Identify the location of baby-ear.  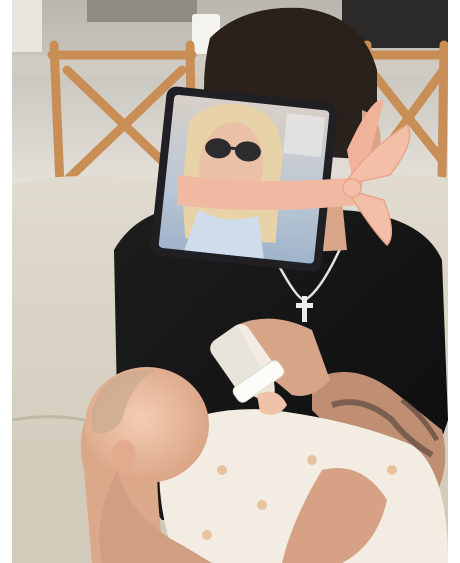
(124, 455).